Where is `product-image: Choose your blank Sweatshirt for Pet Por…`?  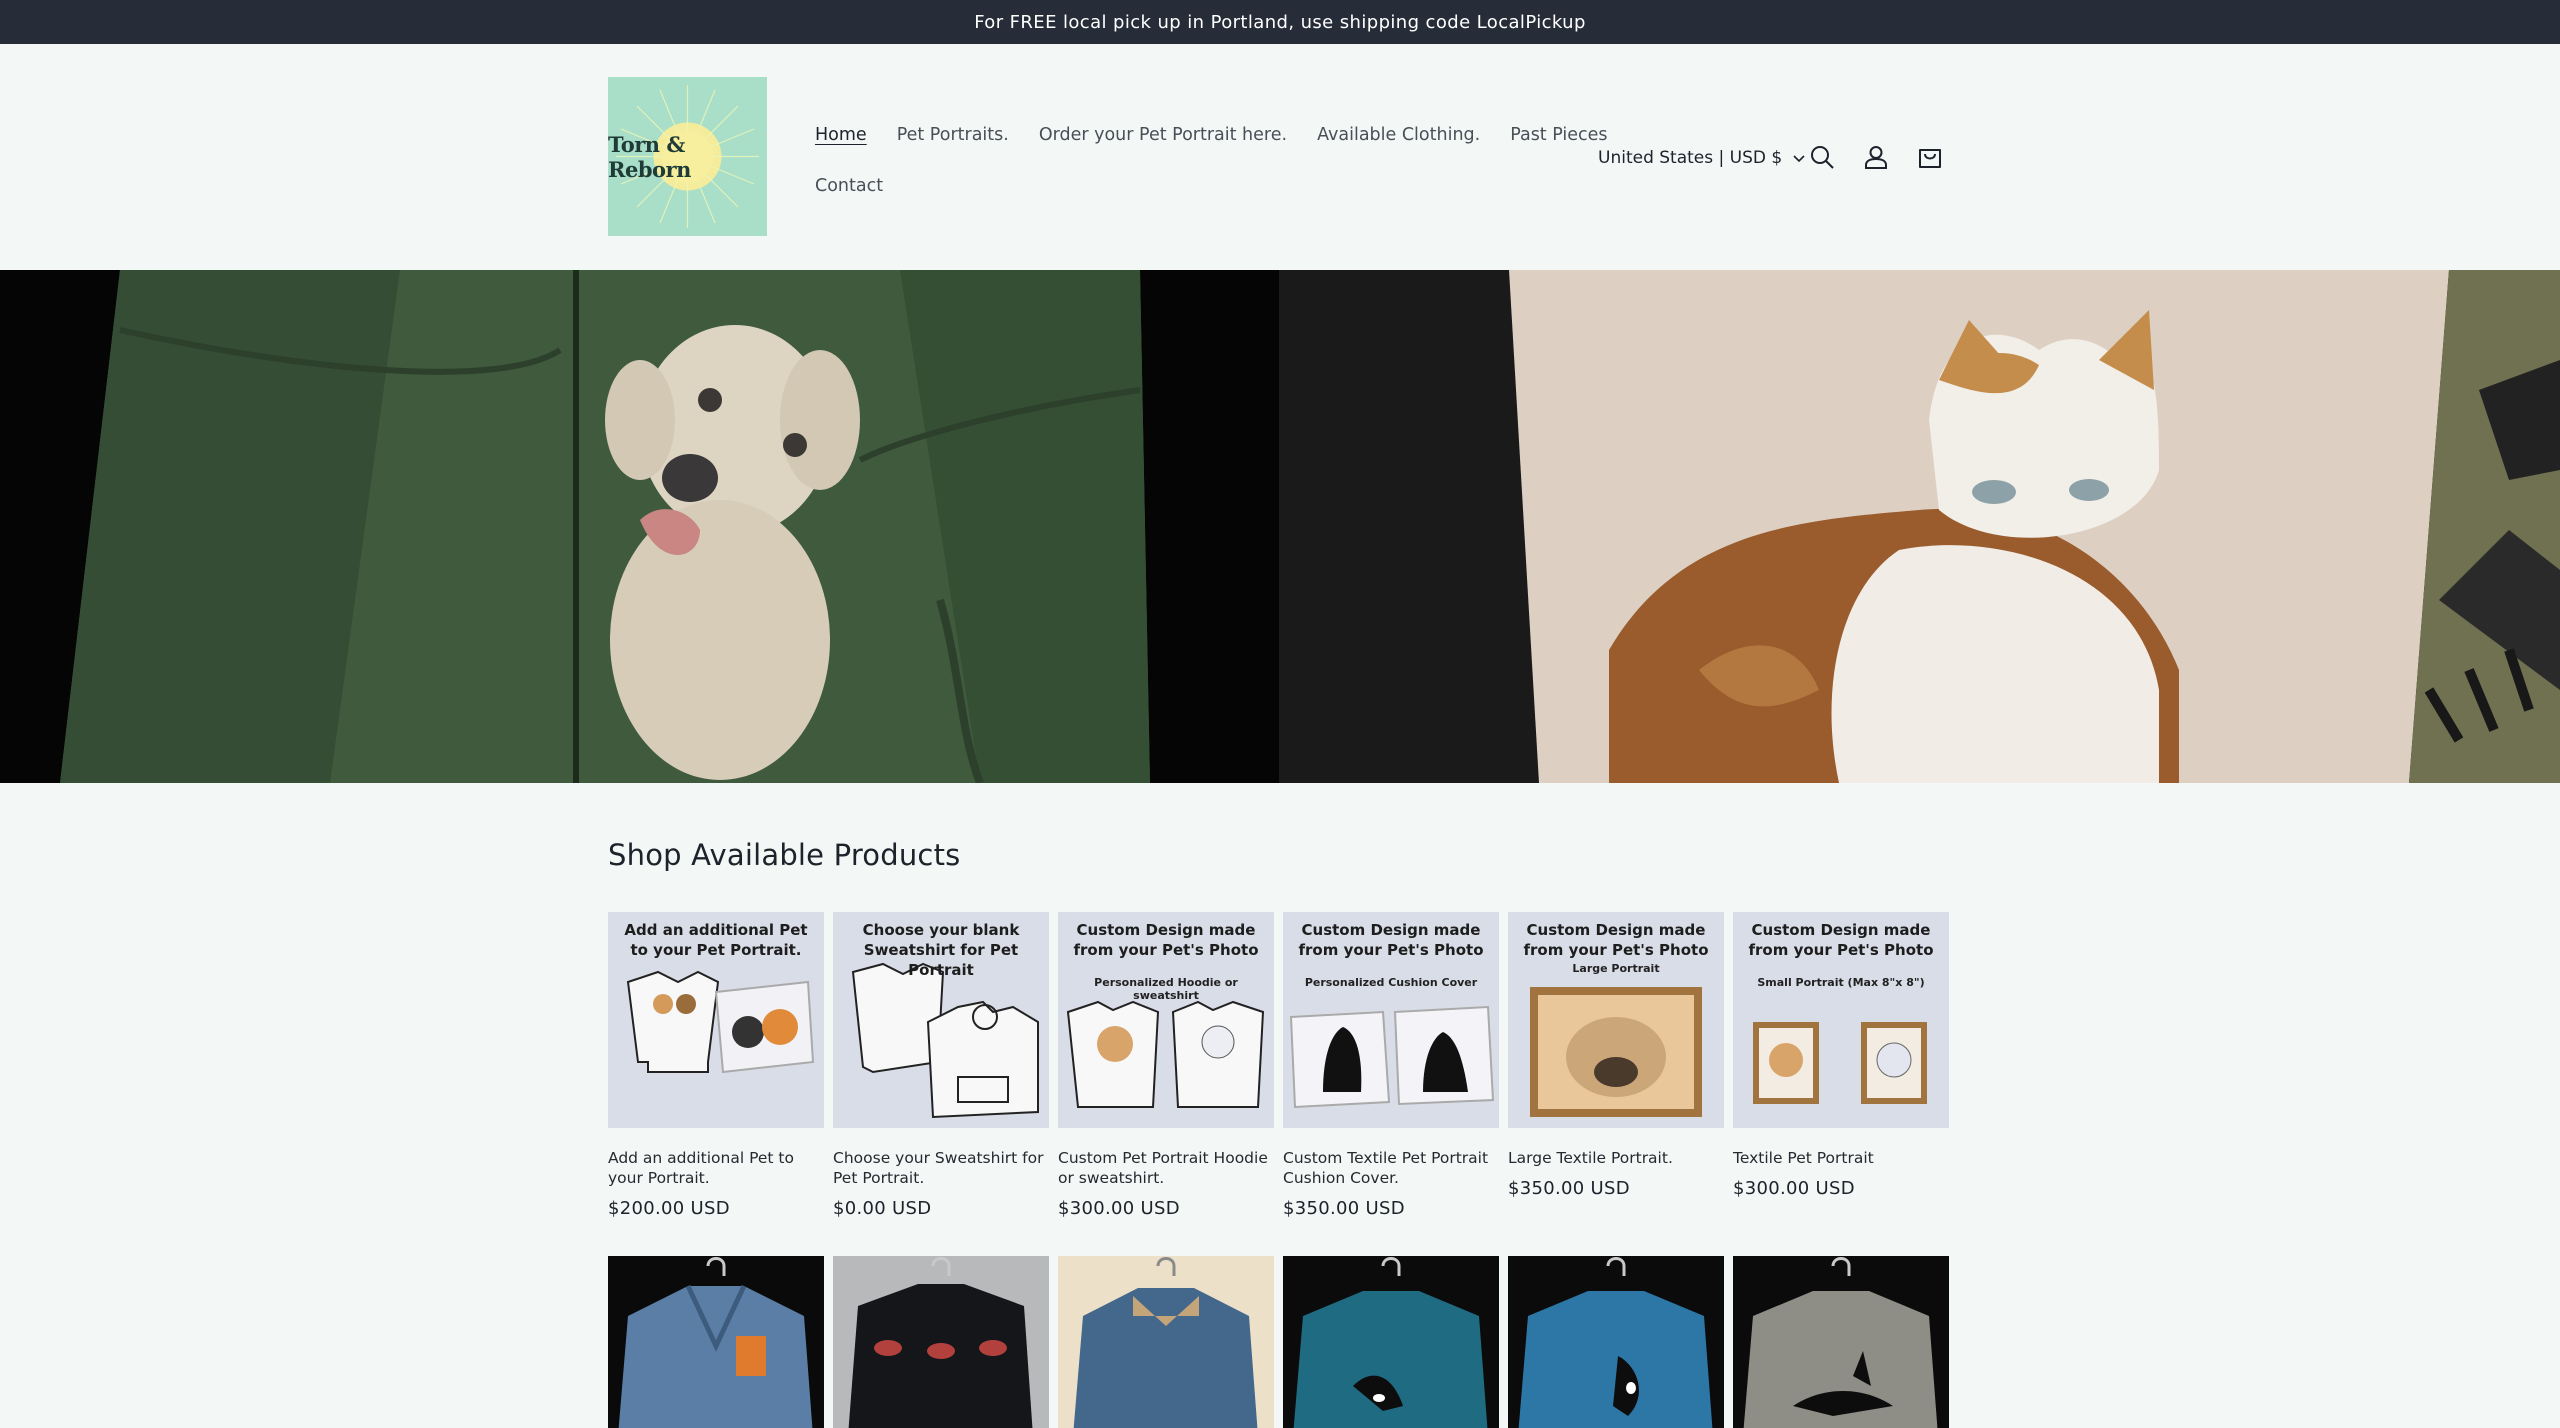
product-image: Choose your blank Sweatshirt for Pet Por… is located at coordinates (941, 1020).